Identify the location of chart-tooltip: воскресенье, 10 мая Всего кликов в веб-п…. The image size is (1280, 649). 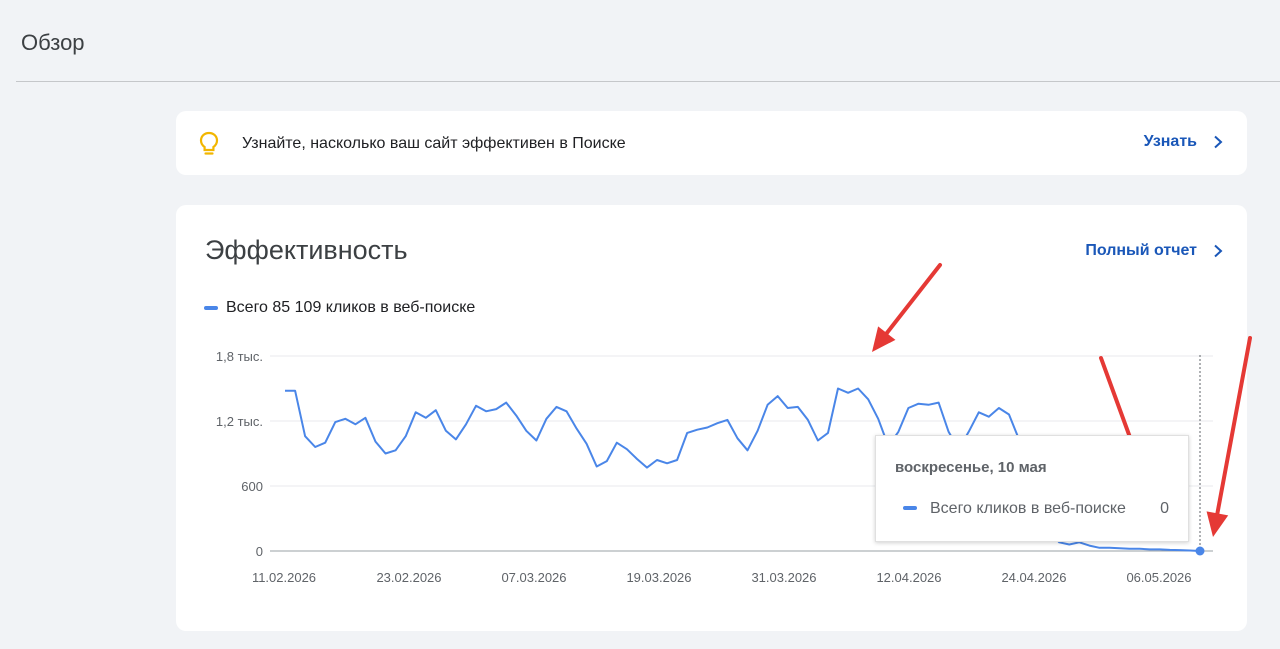
(1032, 488).